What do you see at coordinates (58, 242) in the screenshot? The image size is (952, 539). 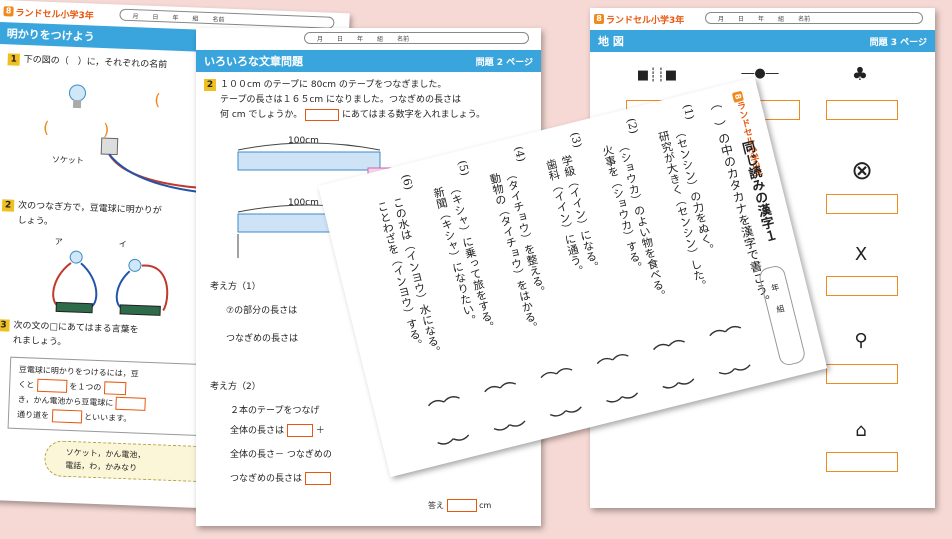 I see `circuit-label-a: ア` at bounding box center [58, 242].